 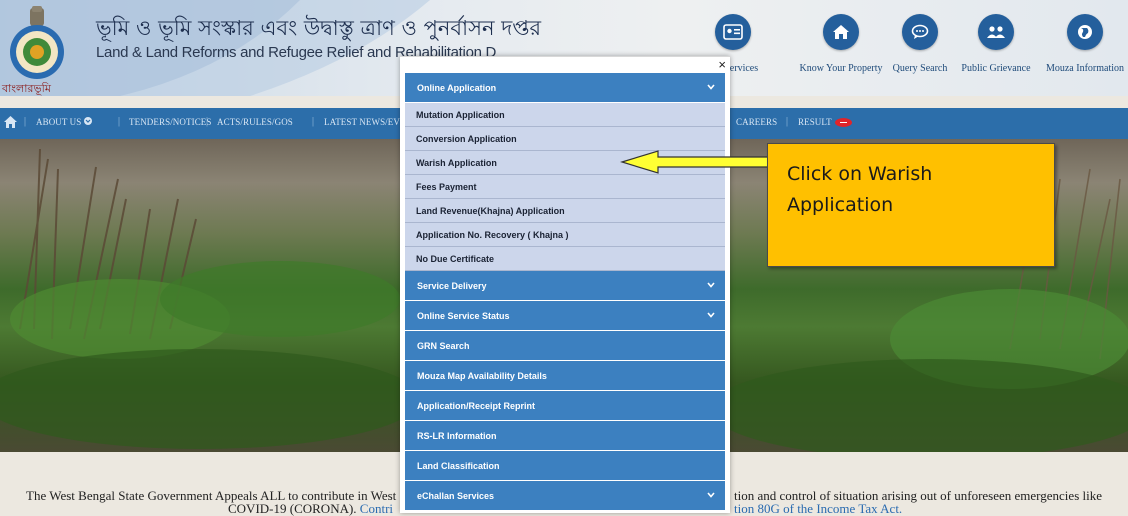 What do you see at coordinates (733, 32) in the screenshot?
I see `id-card-icon` at bounding box center [733, 32].